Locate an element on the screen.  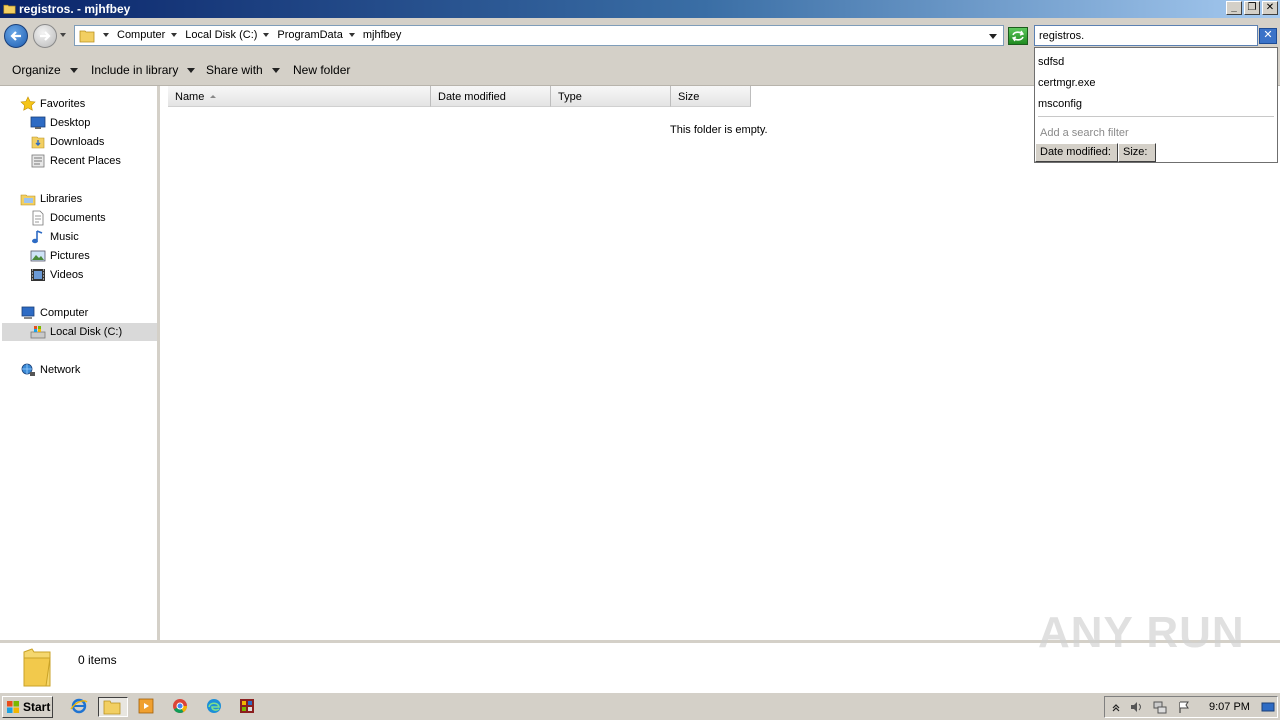
nav-pictures: Pictures is located at coordinates (60, 256).